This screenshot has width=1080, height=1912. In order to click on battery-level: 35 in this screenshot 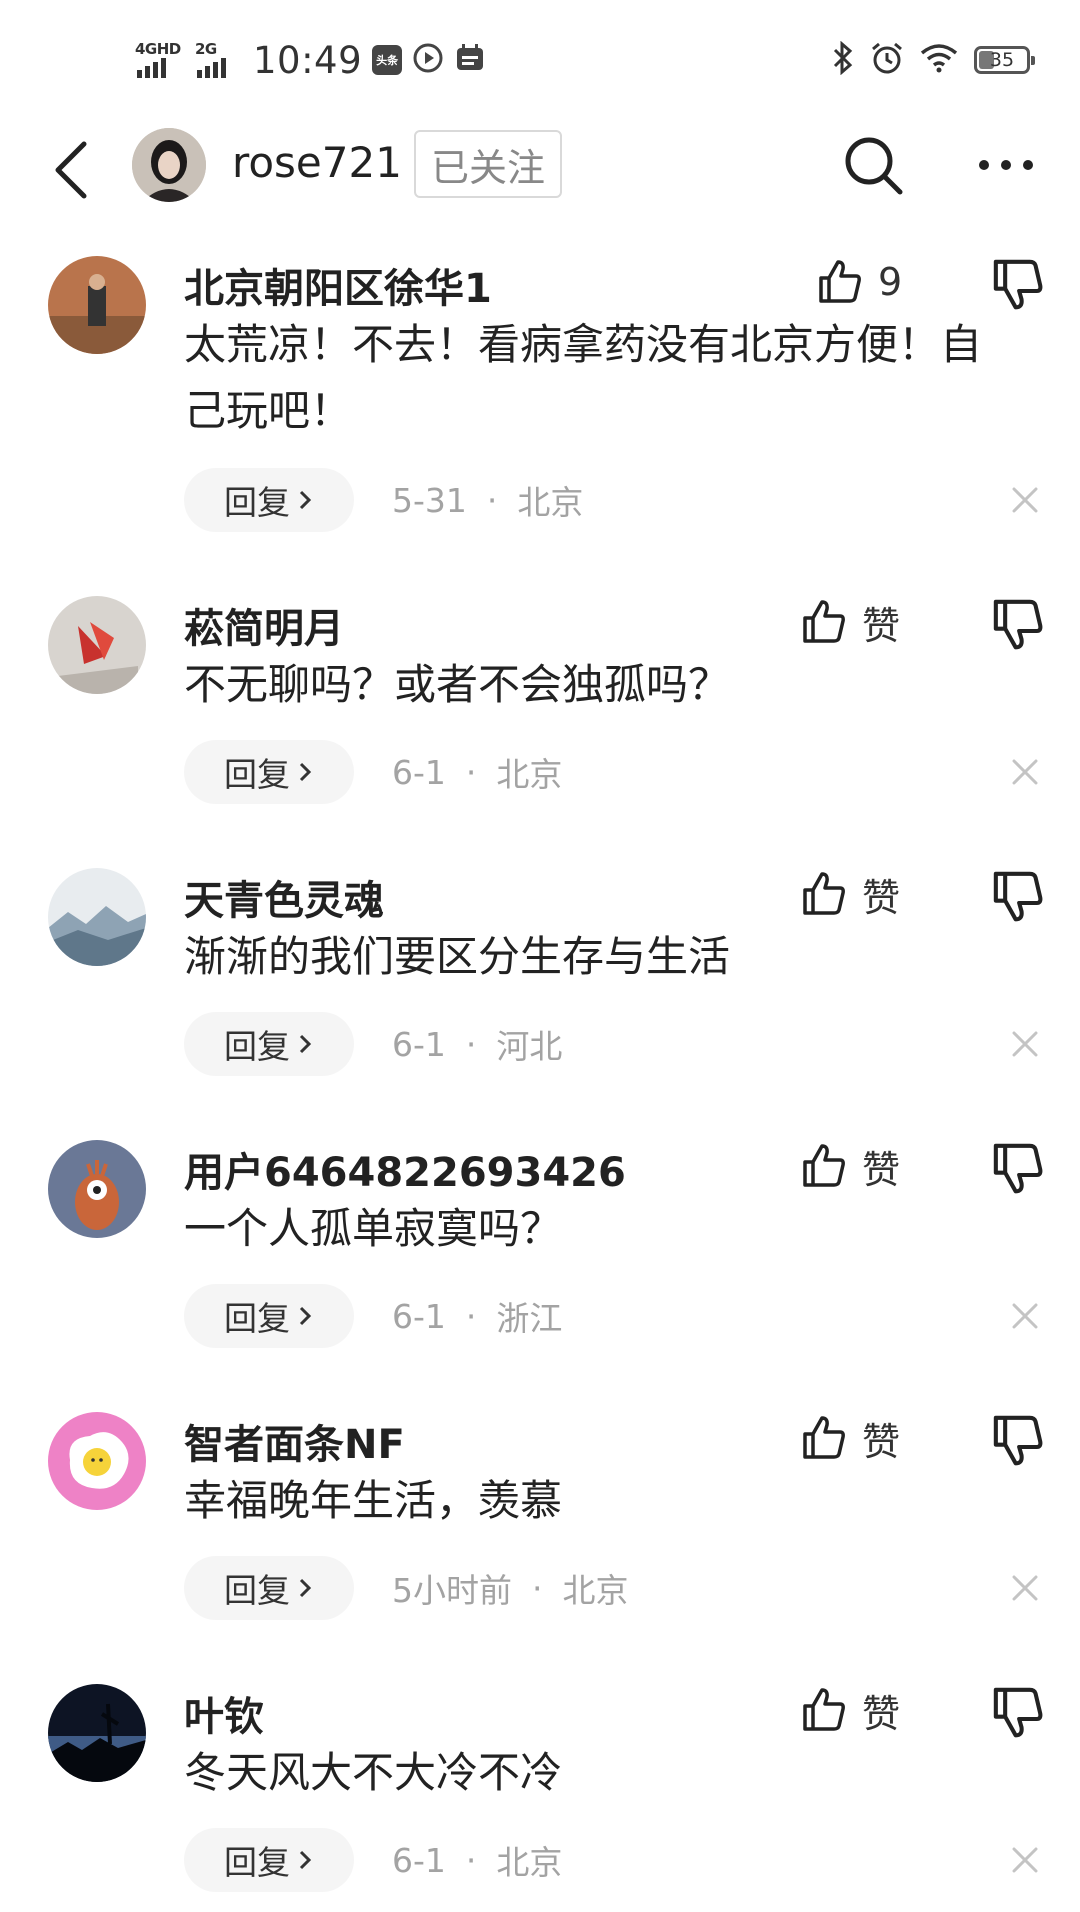, I will do `click(1002, 60)`.